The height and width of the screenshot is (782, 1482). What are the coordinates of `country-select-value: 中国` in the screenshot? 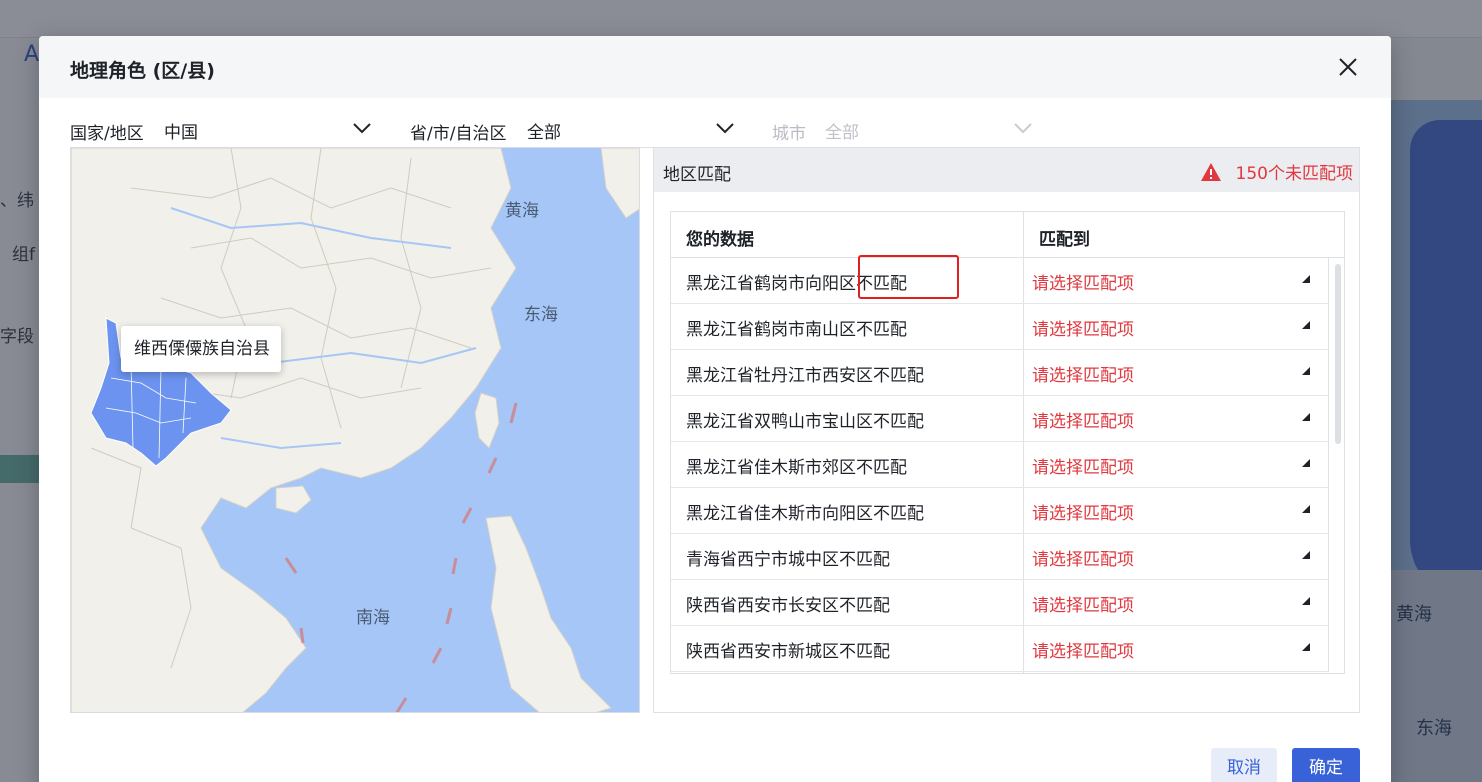 It's located at (181, 133).